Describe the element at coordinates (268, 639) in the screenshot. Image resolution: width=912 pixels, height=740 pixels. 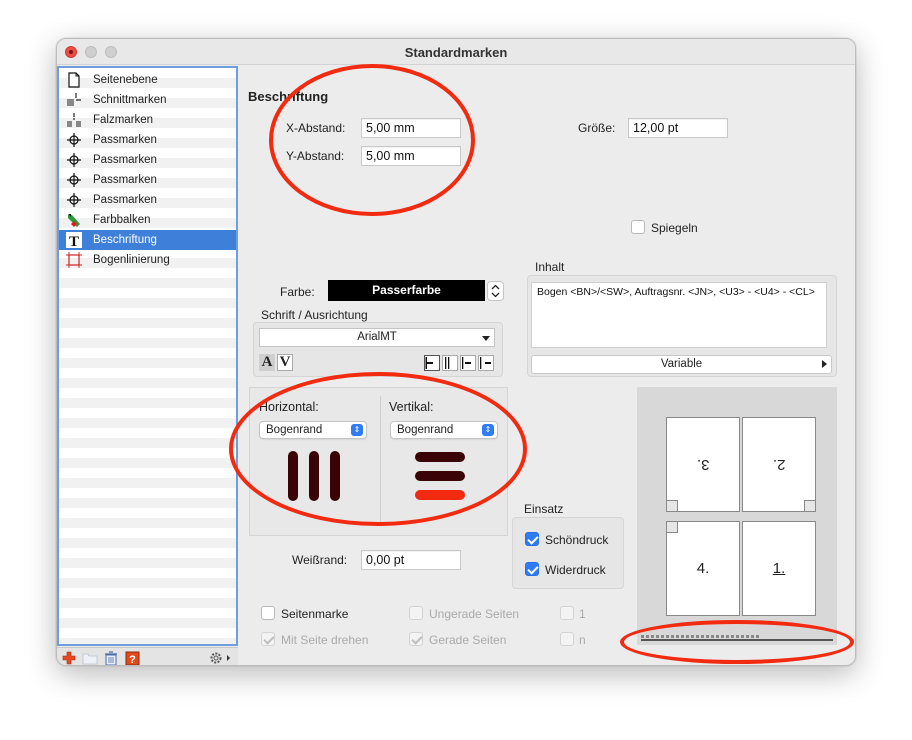
I see `mit-seite-drehen-checkbox` at that location.